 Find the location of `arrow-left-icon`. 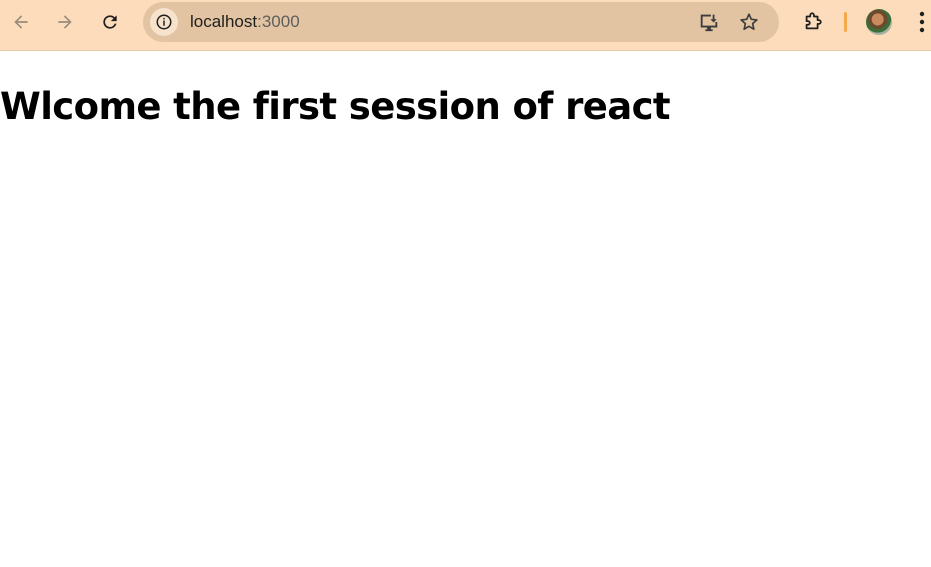

arrow-left-icon is located at coordinates (21, 22).